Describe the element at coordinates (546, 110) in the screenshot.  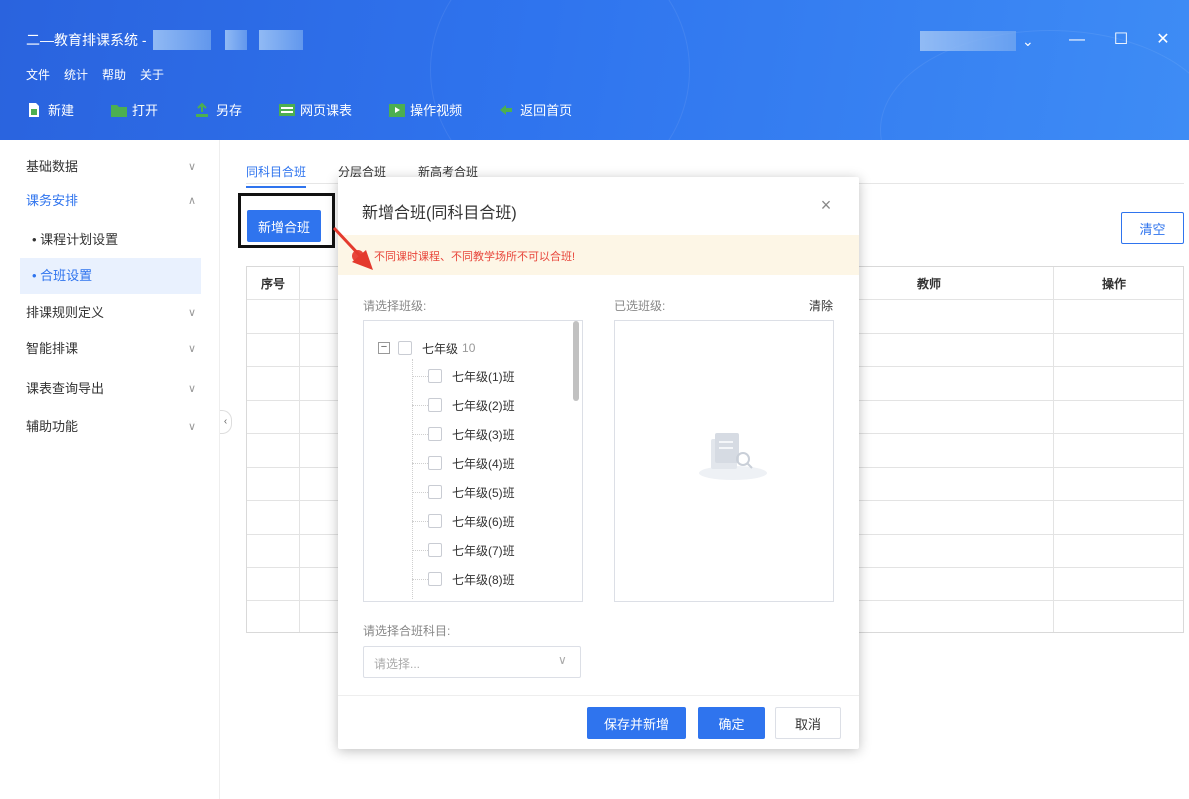
I see `home-button-label: 返回首页` at that location.